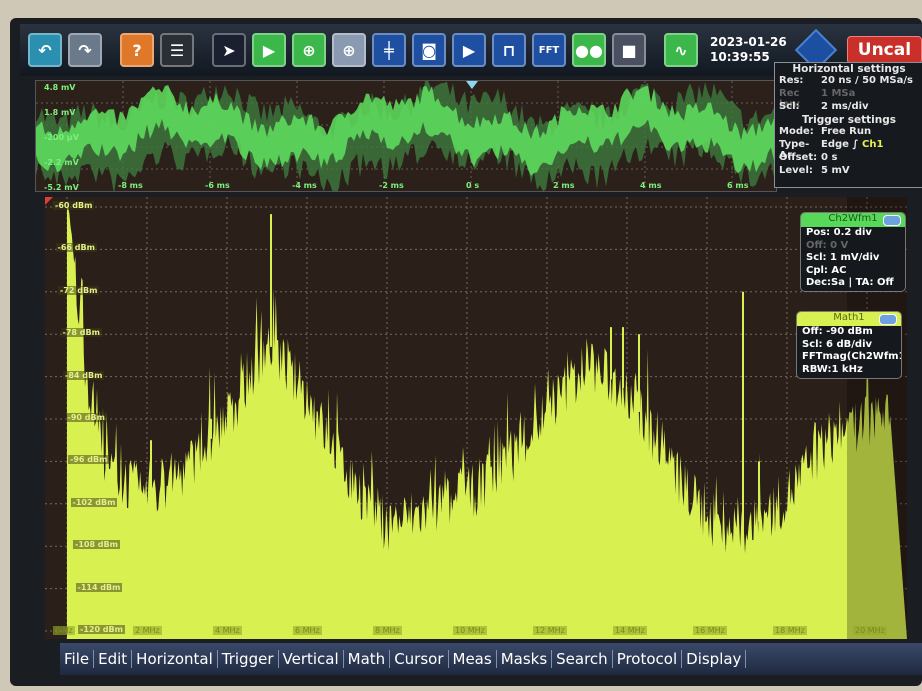 Image resolution: width=922 pixels, height=691 pixels. Describe the element at coordinates (130, 185) in the screenshot. I see `time-x-label: -8 ms` at that location.